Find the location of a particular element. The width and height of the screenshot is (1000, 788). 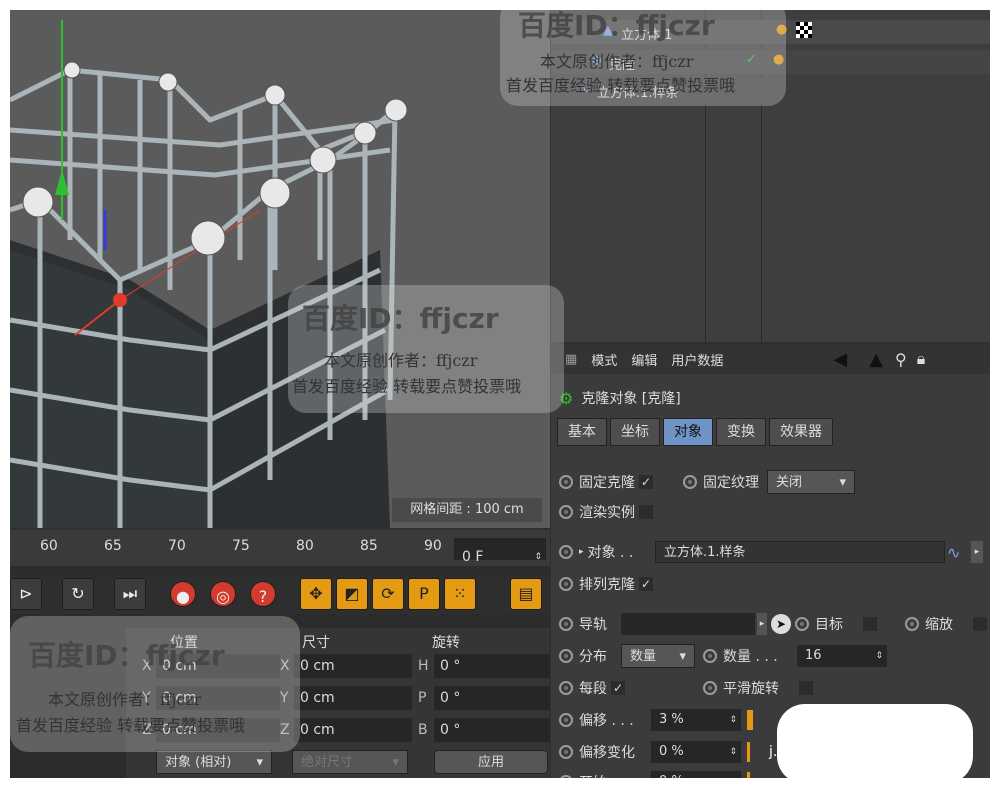

tab-transform: 变换 is located at coordinates (741, 432).